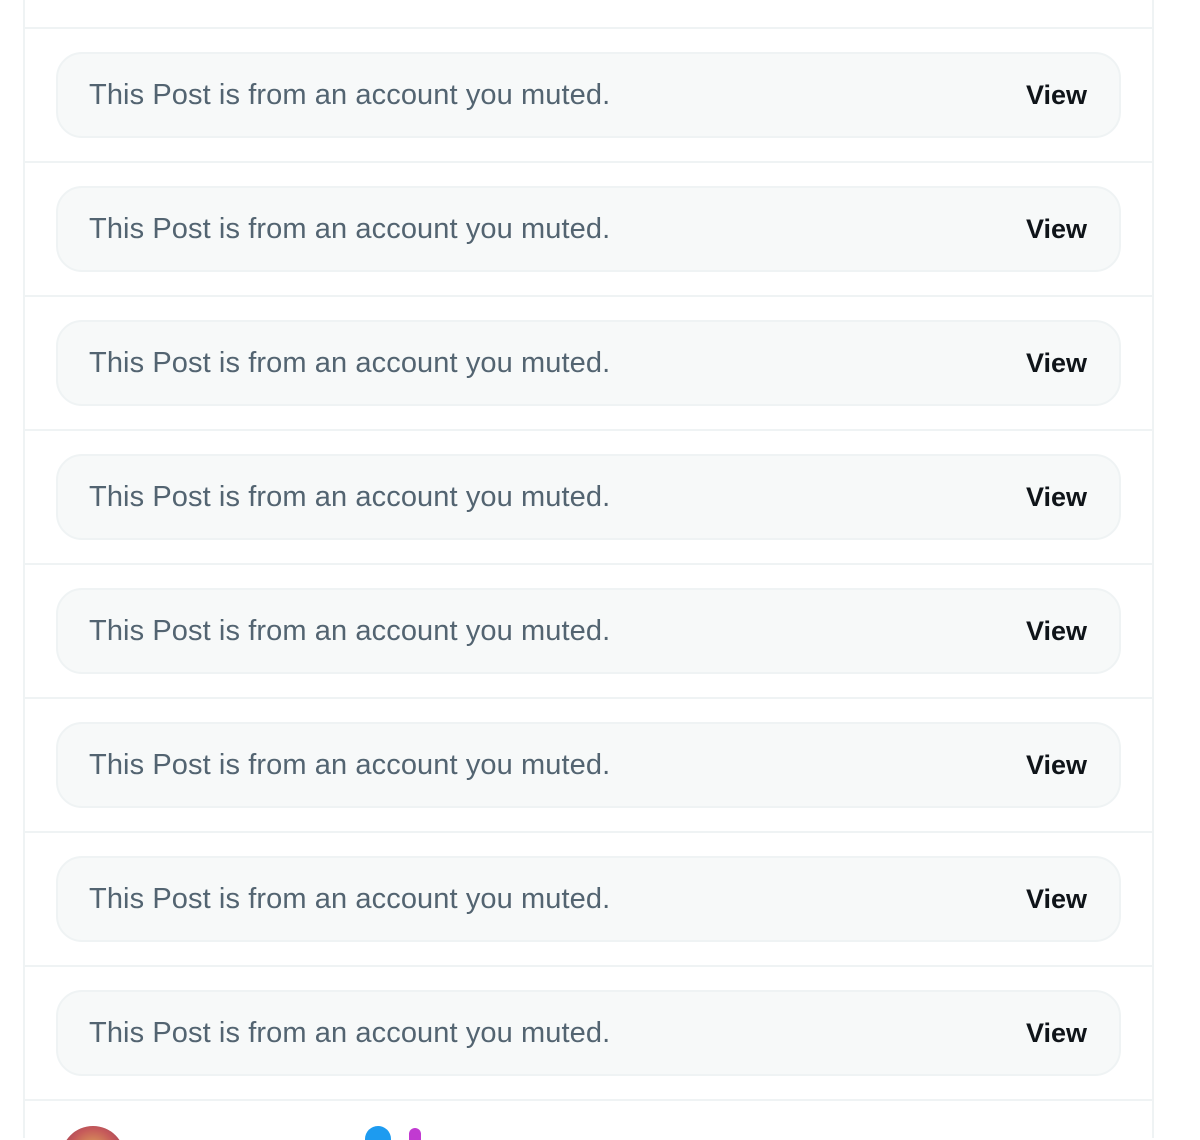 The height and width of the screenshot is (1140, 1200). What do you see at coordinates (588, 1120) in the screenshot?
I see `next-post-preview` at bounding box center [588, 1120].